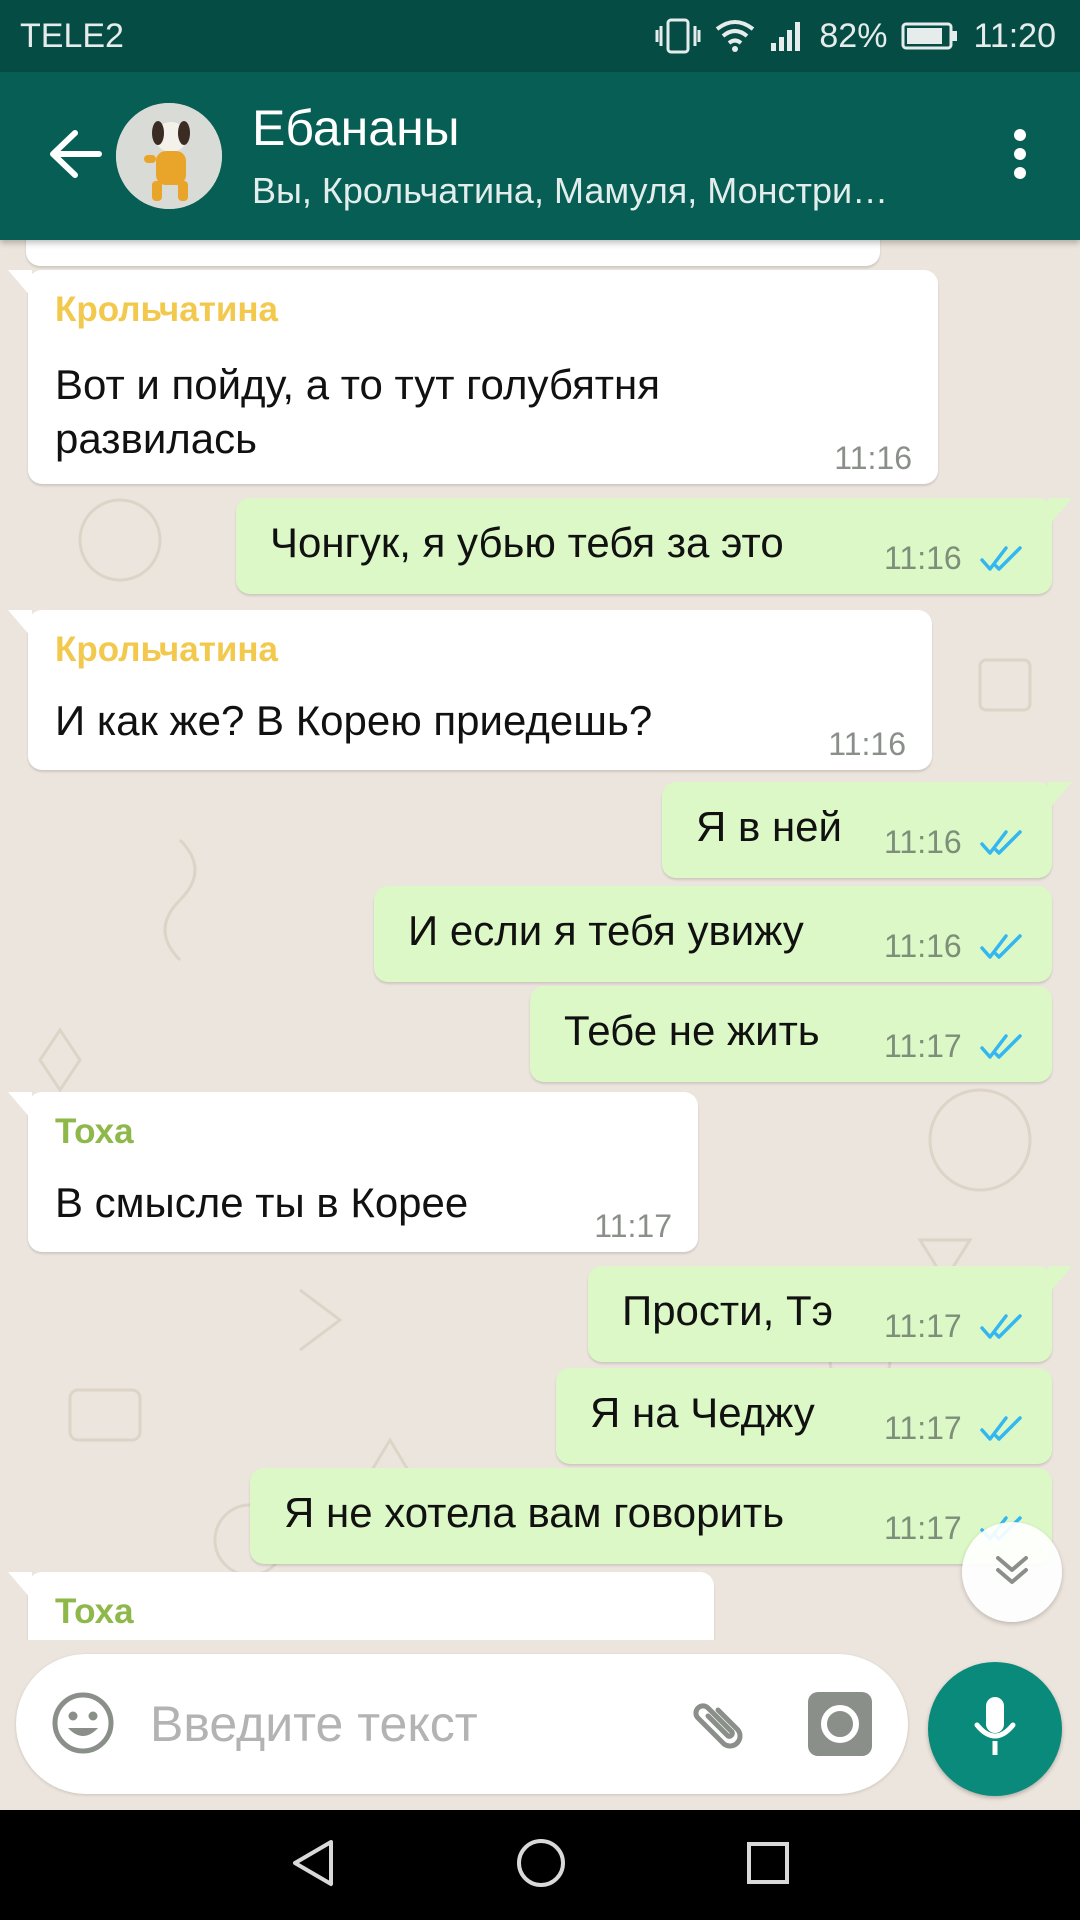  I want to click on outgoing-message: И если я тебя увижу 11:16, so click(713, 934).